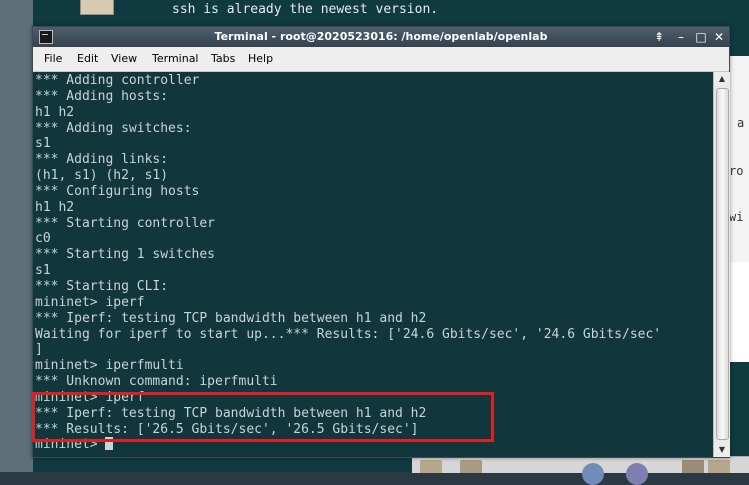  Describe the element at coordinates (722, 79) in the screenshot. I see `scroll-up-arrow-icon: ▲` at that location.